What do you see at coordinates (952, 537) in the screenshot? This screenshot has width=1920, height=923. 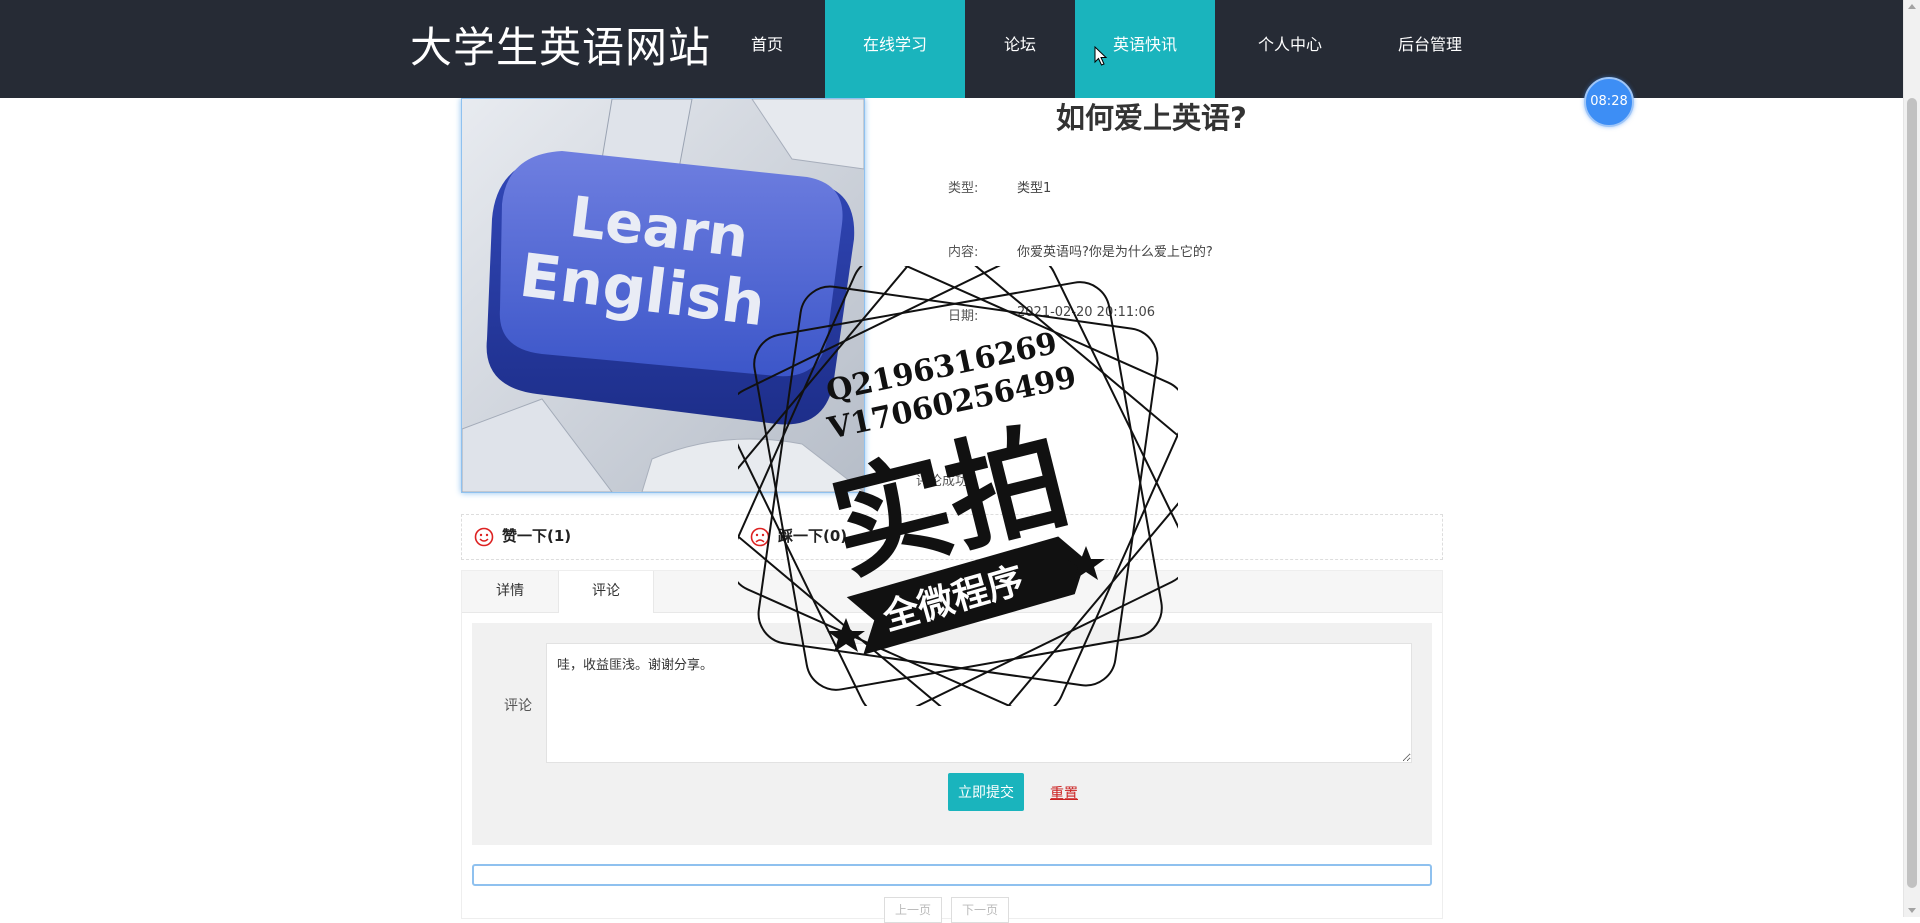 I see `vote-bar: 赞一下(1) 踩一下(0)` at bounding box center [952, 537].